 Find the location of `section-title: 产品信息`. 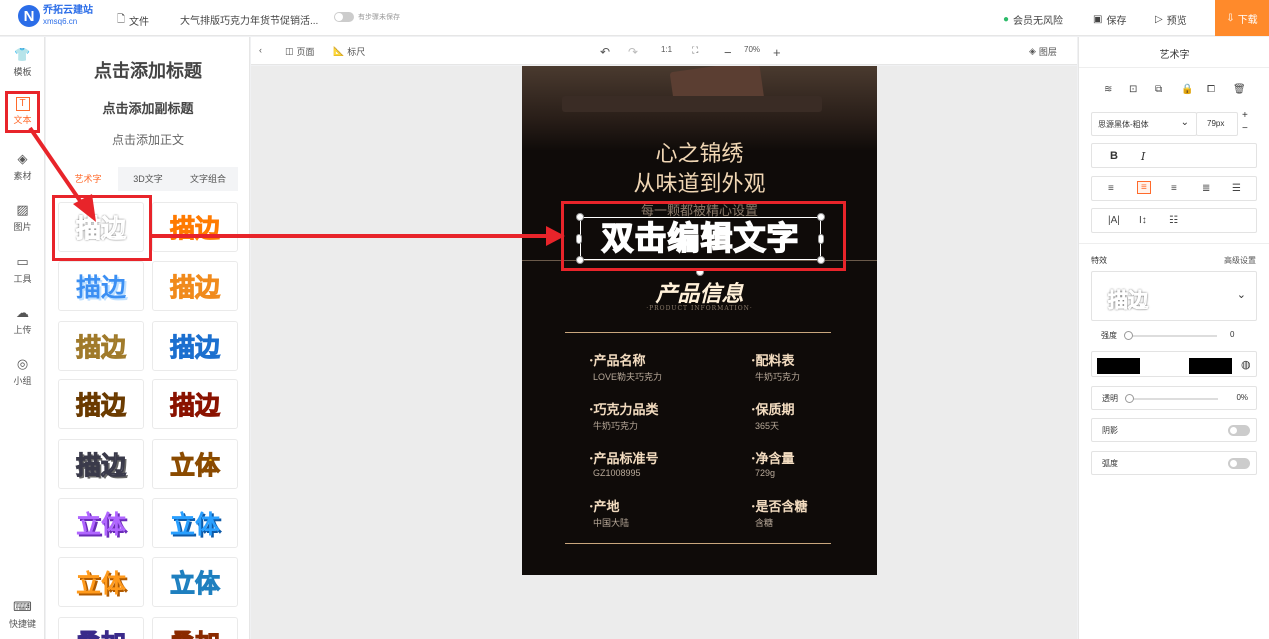

section-title: 产品信息 is located at coordinates (699, 292).